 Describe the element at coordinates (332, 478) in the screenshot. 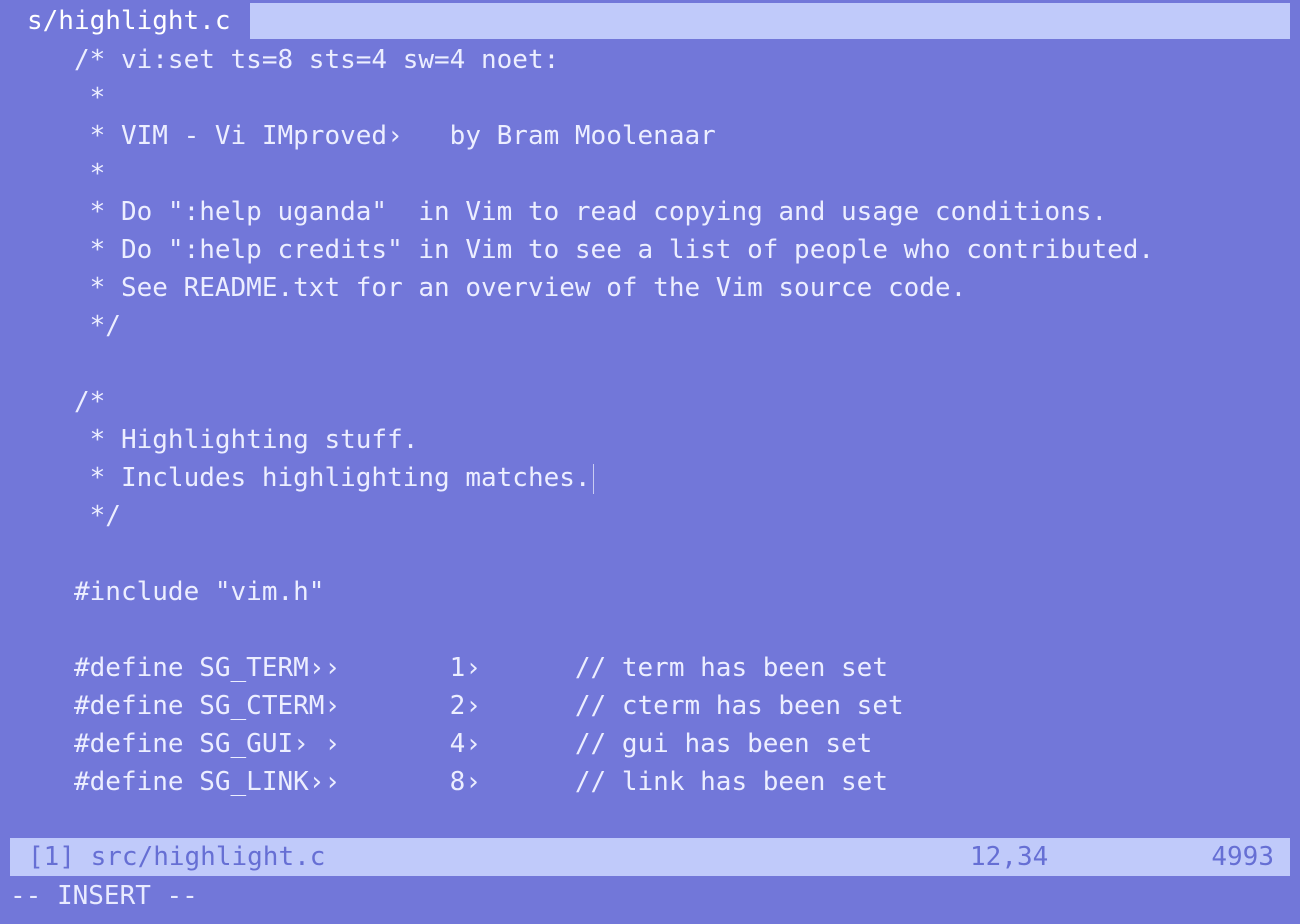

I see `current-line-text: * Includes highlighting matches.` at that location.